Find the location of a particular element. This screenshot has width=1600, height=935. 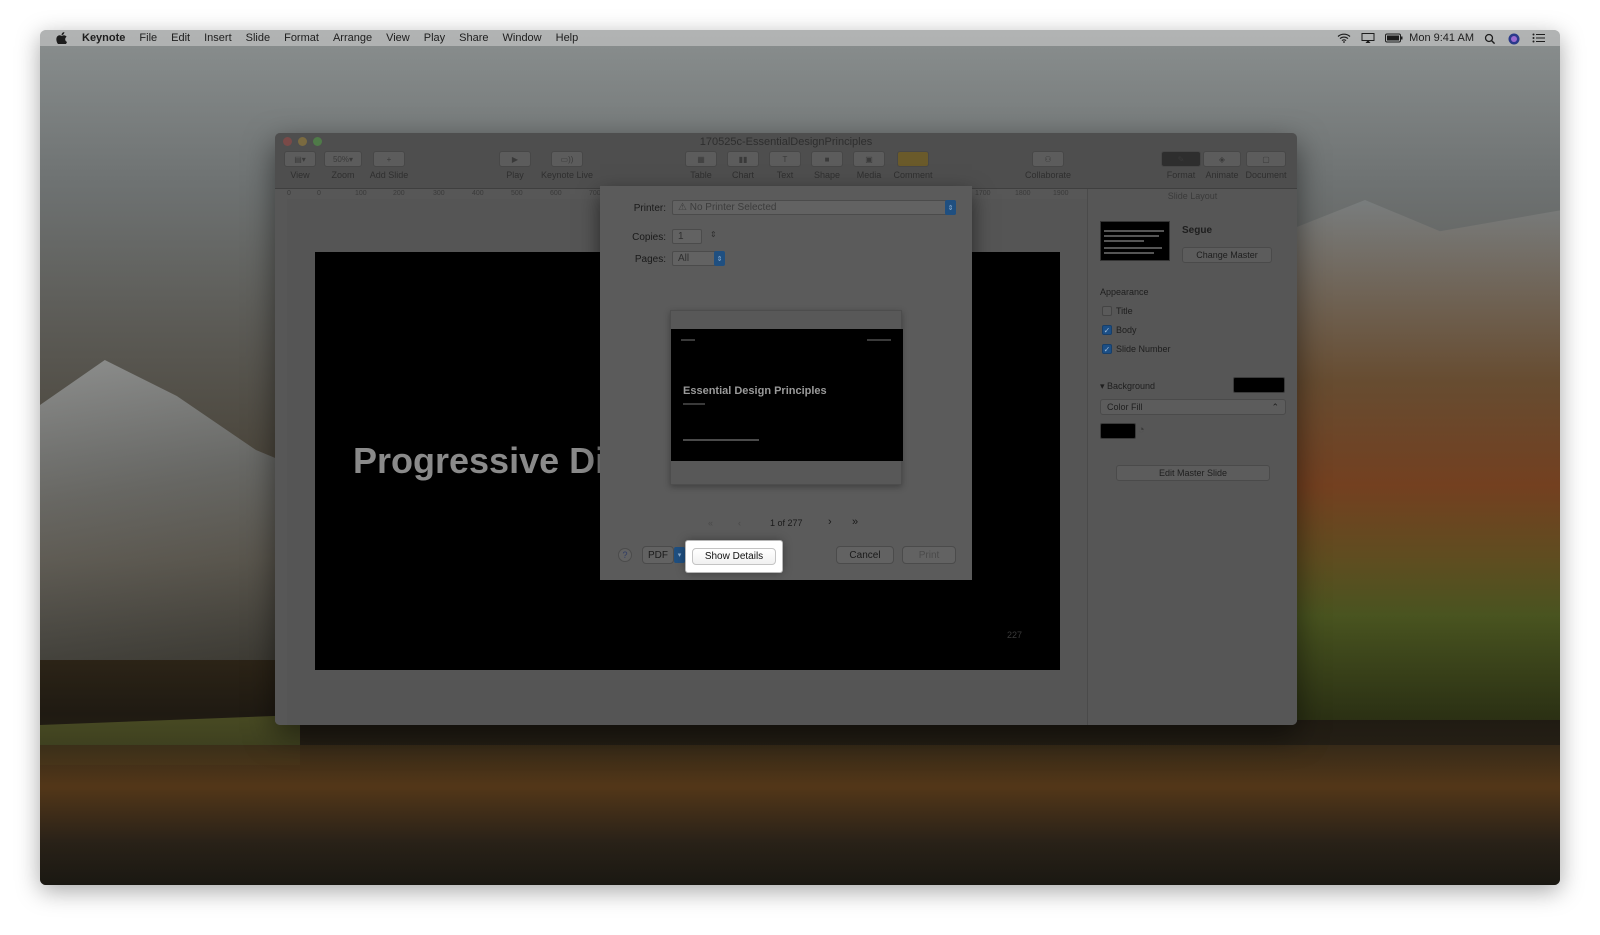

ruler-tick: 400 is located at coordinates (478, 193).